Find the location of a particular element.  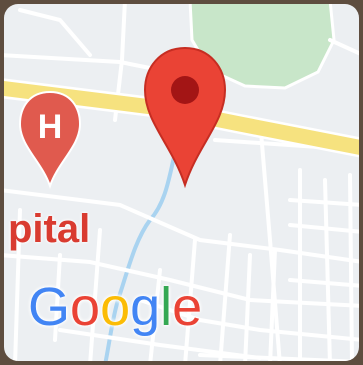

place-label: pital is located at coordinates (49, 229).